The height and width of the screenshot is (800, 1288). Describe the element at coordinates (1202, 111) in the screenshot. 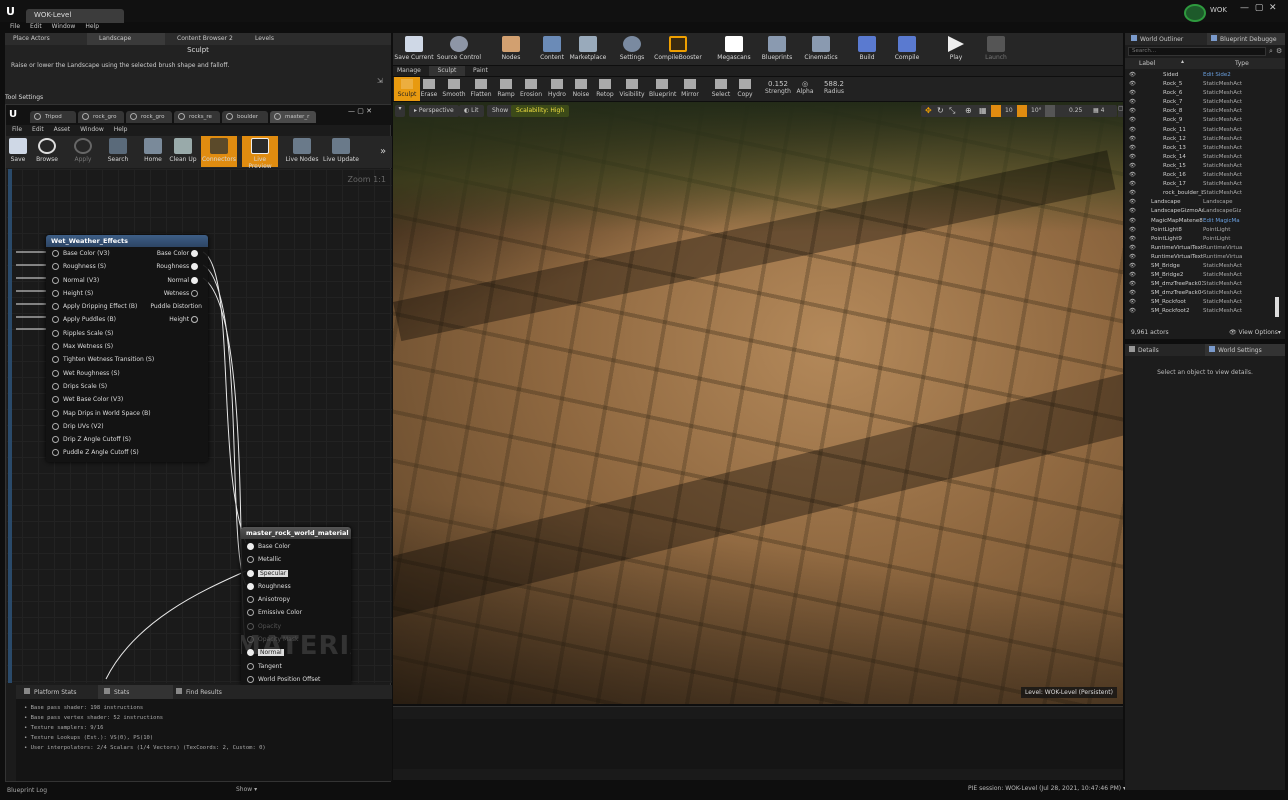

I see `outliner-row: 👁 Rock_8 StaticMeshAct` at that location.